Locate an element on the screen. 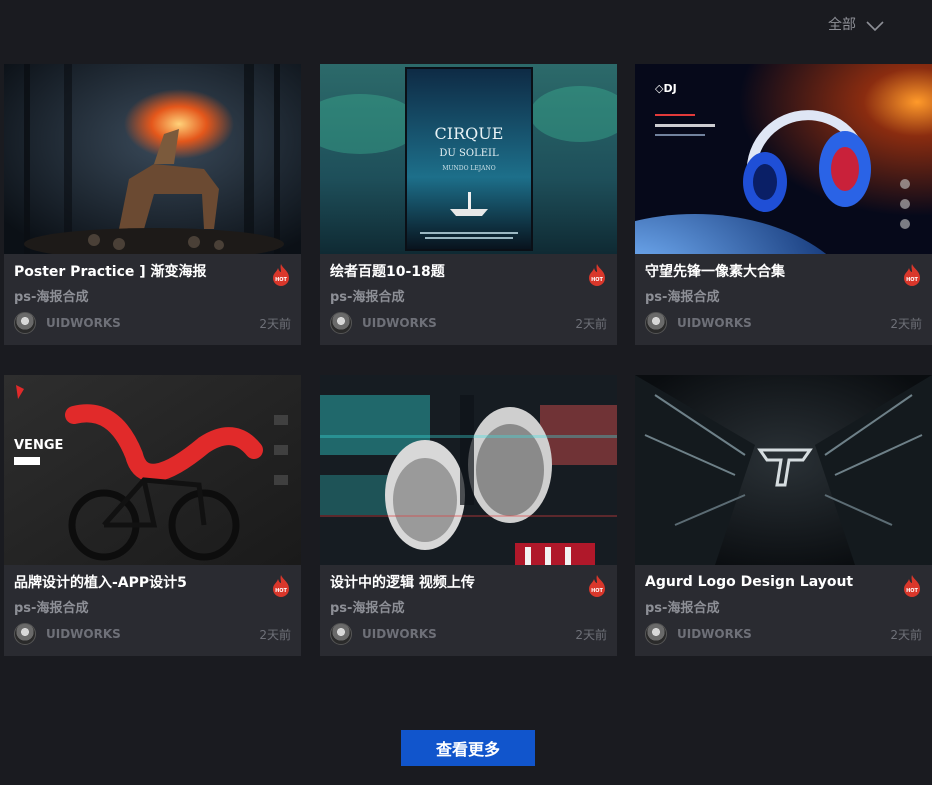  work-card: ◇DJ 守望先锋一像素大合集 HOT ps-海报合成 UIDWORKS 2天前 is located at coordinates (783, 204).